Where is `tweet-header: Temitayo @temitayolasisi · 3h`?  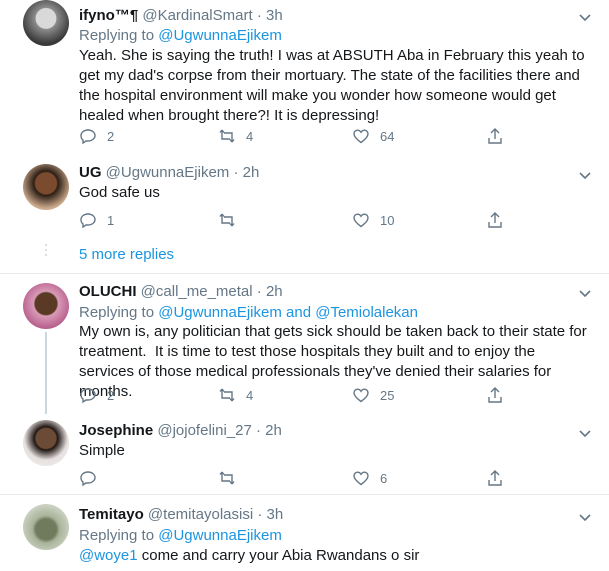 tweet-header: Temitayo @temitayolasisi · 3h is located at coordinates (181, 515).